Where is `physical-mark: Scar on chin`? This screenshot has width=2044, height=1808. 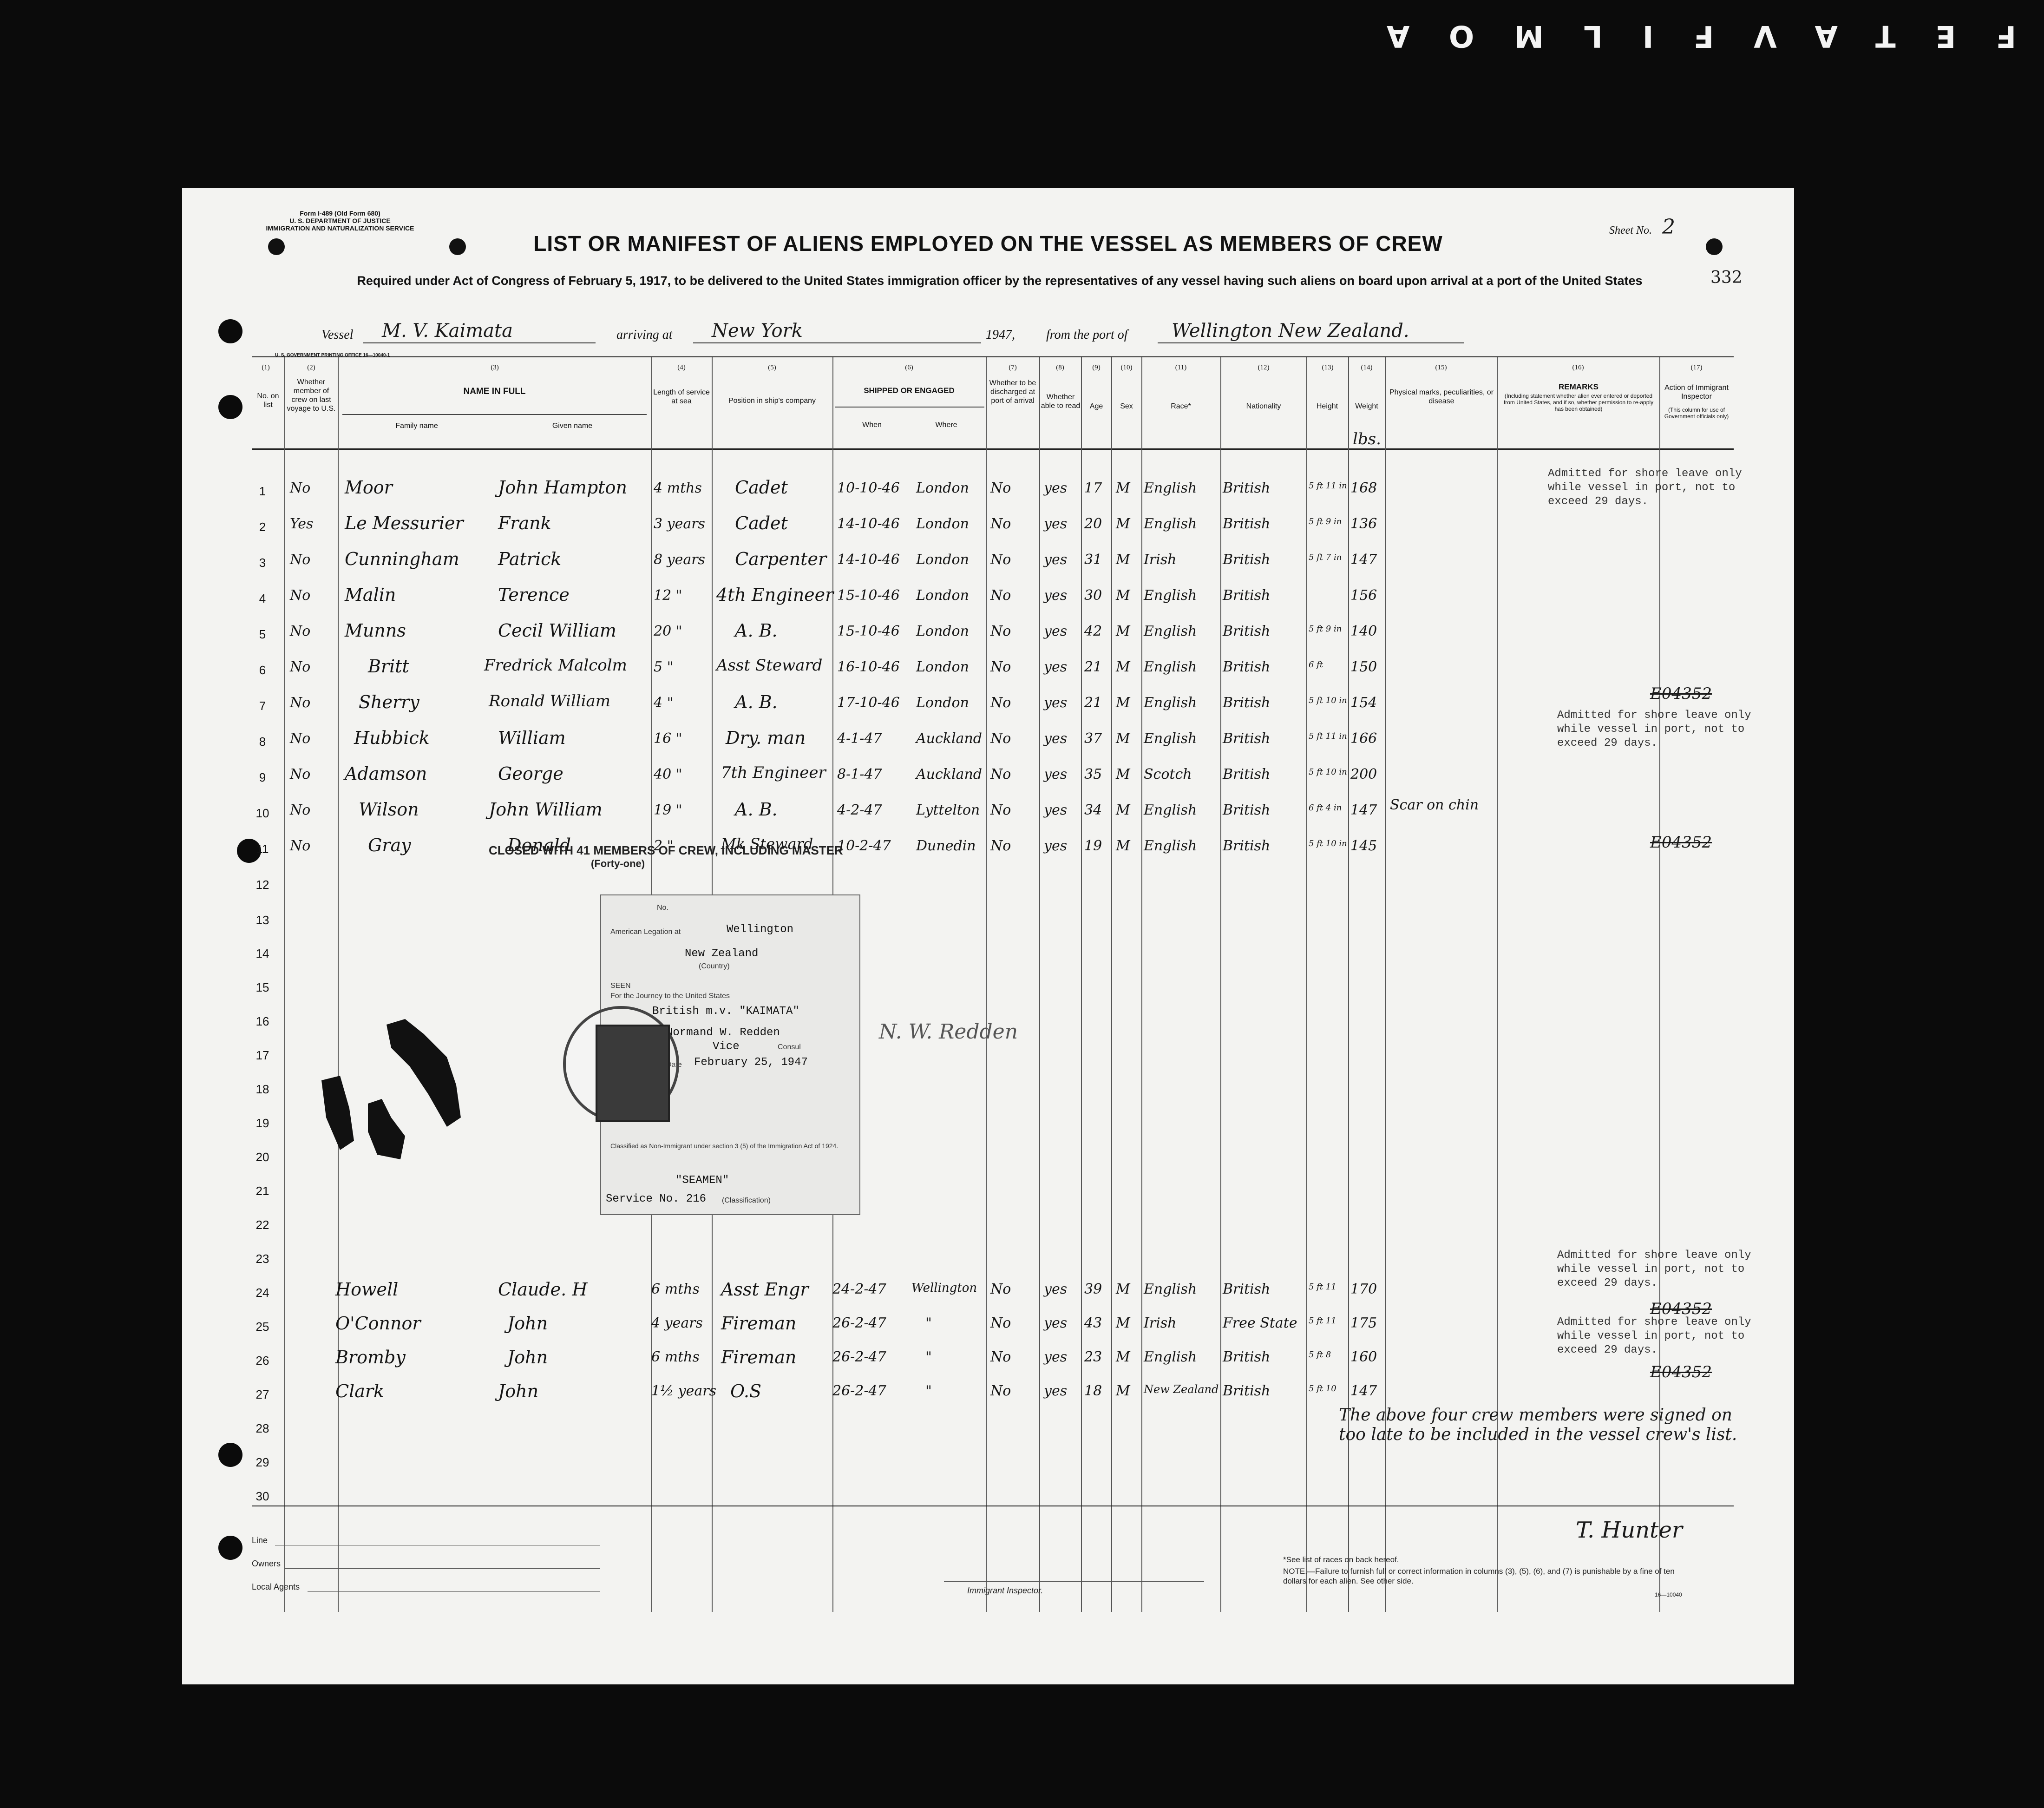 physical-mark: Scar on chin is located at coordinates (1434, 805).